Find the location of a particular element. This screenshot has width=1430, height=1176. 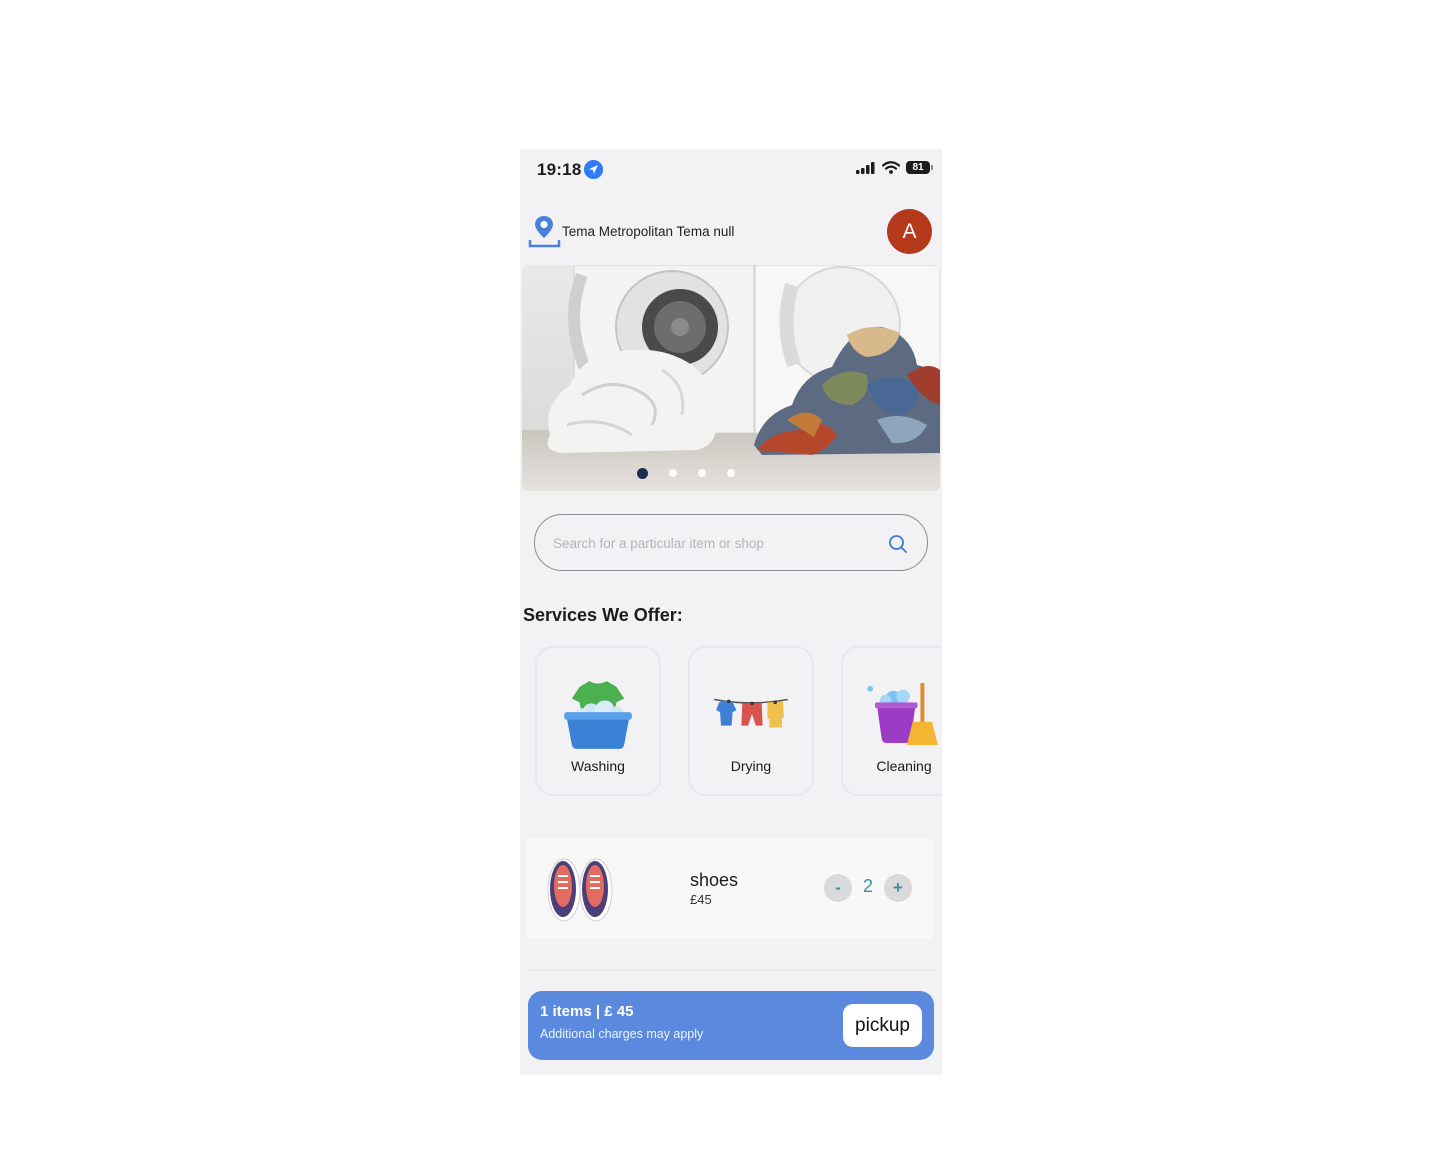

shoes-icon is located at coordinates (580, 890).